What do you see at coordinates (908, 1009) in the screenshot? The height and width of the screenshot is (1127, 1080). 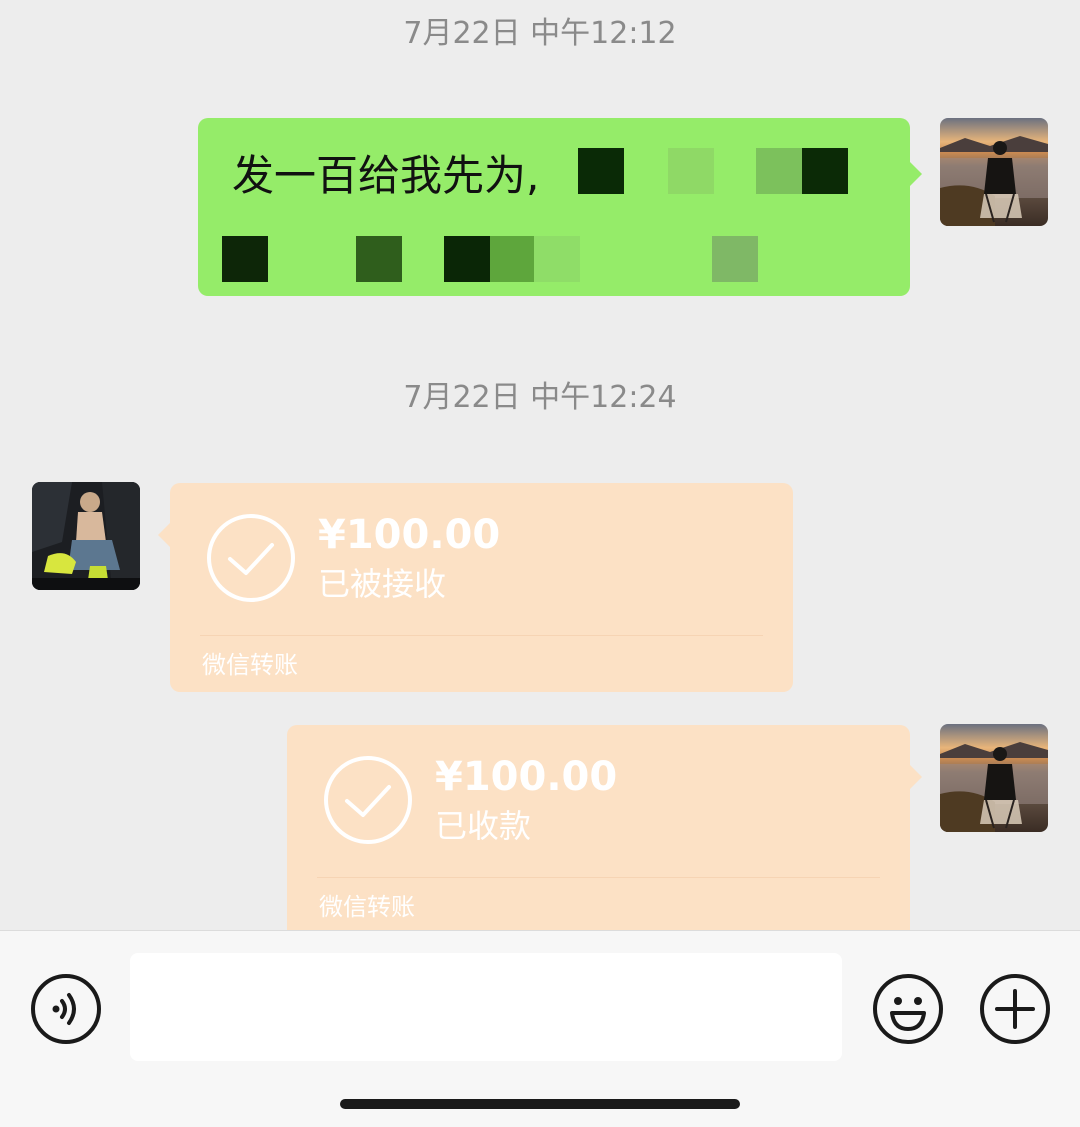 I see `emoji-icon` at bounding box center [908, 1009].